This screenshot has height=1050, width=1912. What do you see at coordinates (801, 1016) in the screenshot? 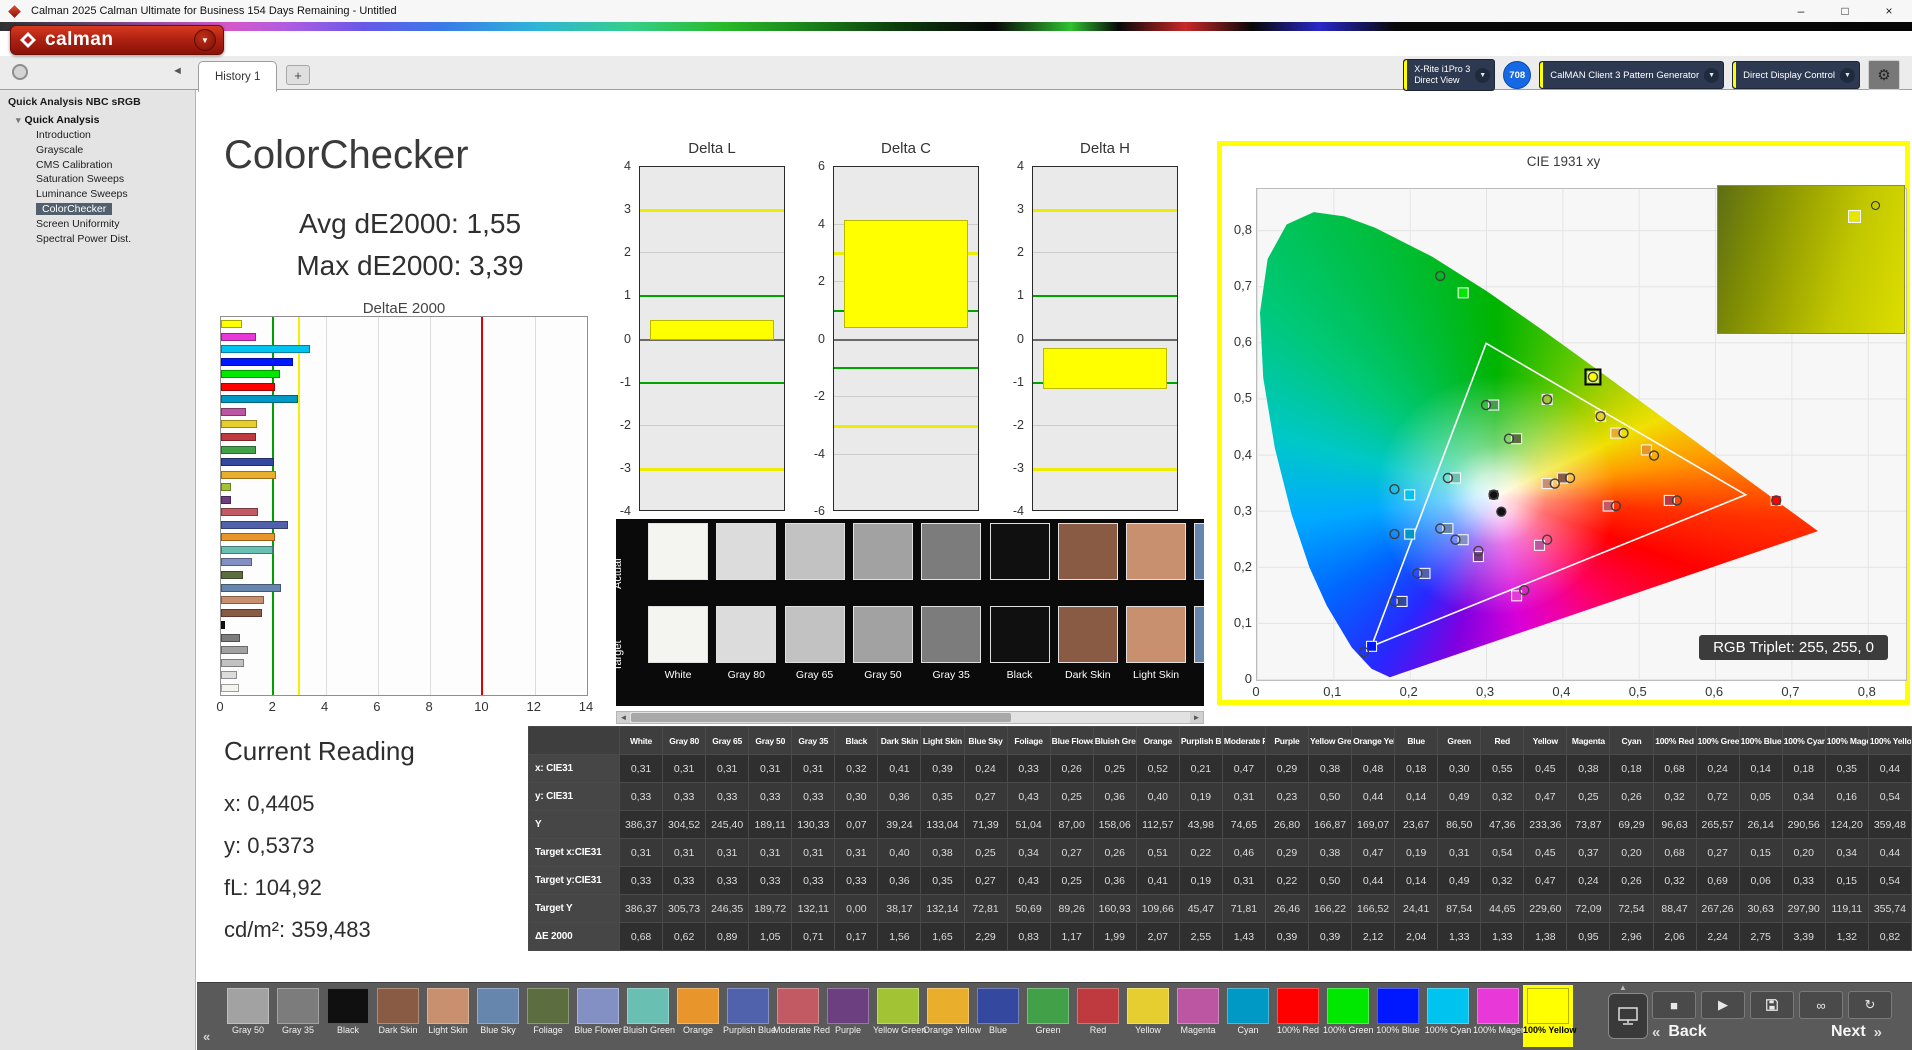
I see `patch-button-moderate-red: Moderate Red` at bounding box center [801, 1016].